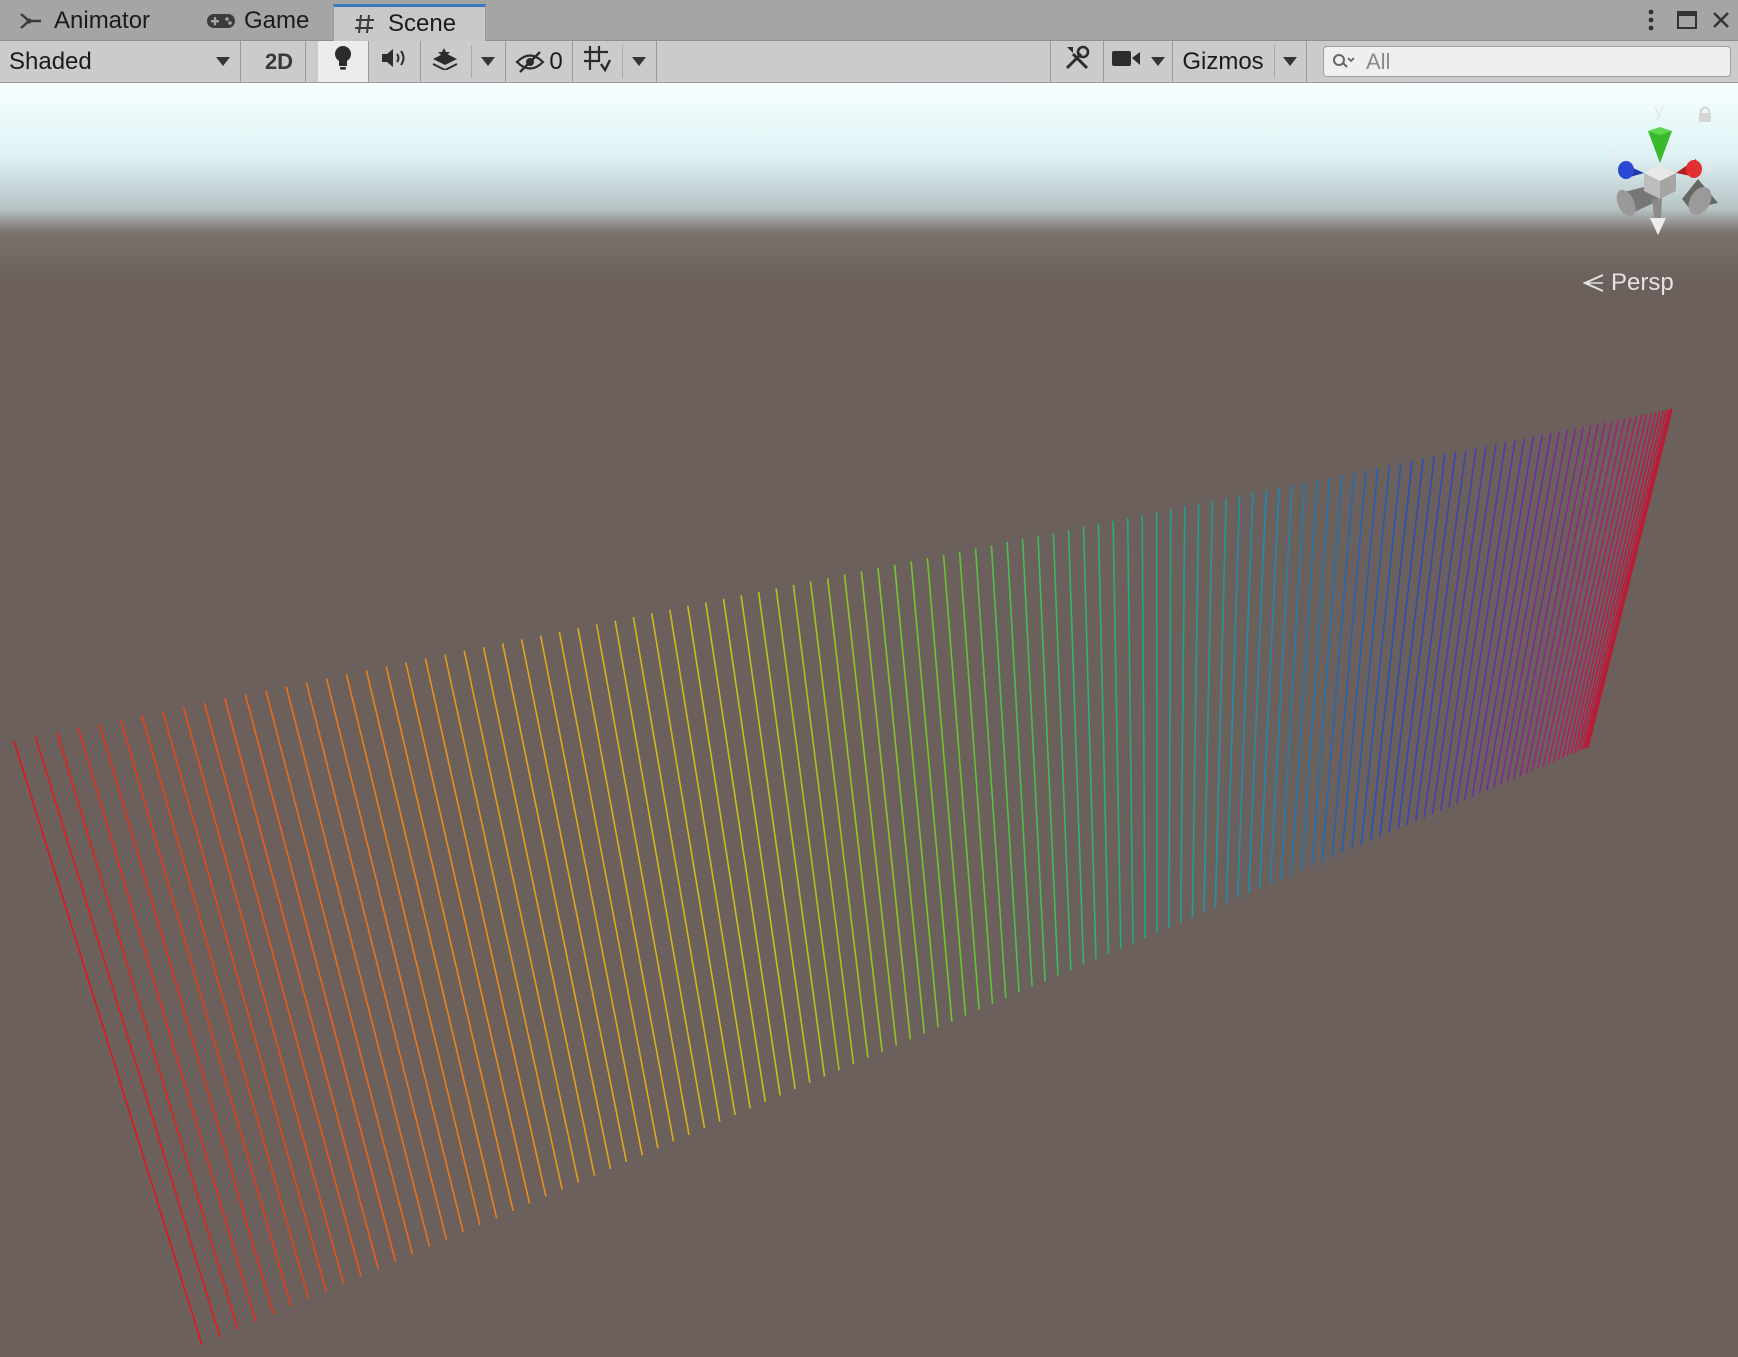 The width and height of the screenshot is (1738, 1357). Describe the element at coordinates (1687, 20) in the screenshot. I see `maximize-icon` at that location.